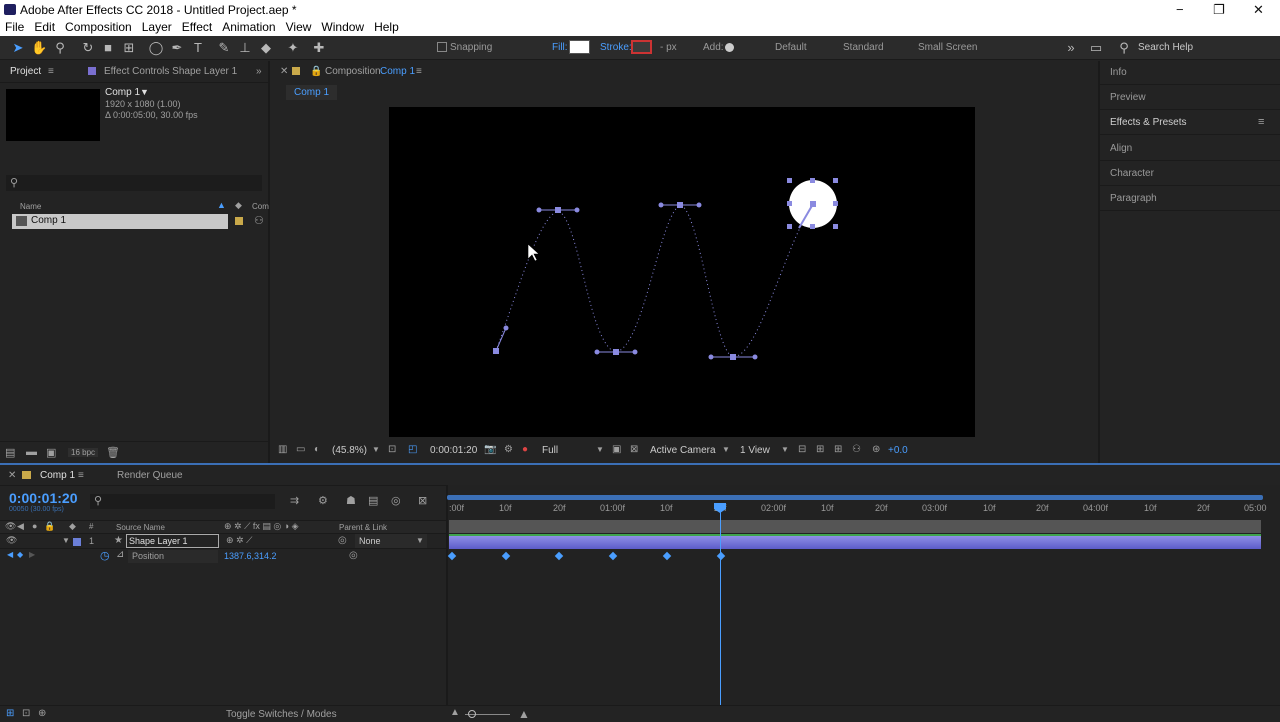 The height and width of the screenshot is (722, 1280). I want to click on layer-switches: ⊕ ✲ ⟋, so click(239, 540).